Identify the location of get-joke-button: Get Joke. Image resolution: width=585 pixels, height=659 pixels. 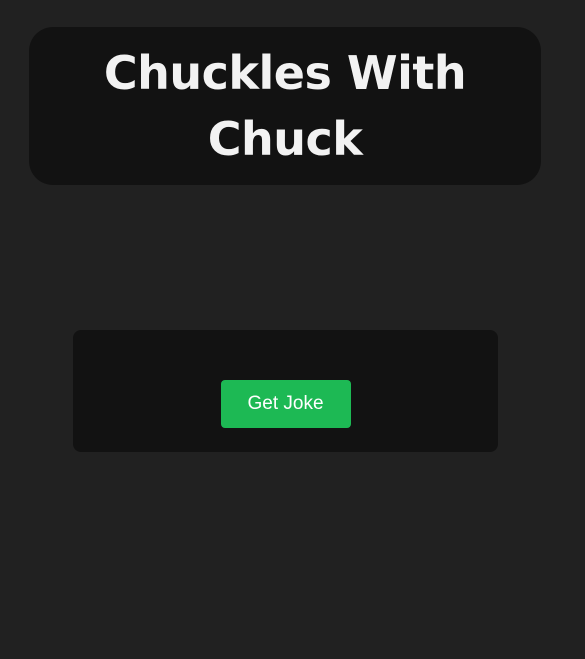
(285, 404).